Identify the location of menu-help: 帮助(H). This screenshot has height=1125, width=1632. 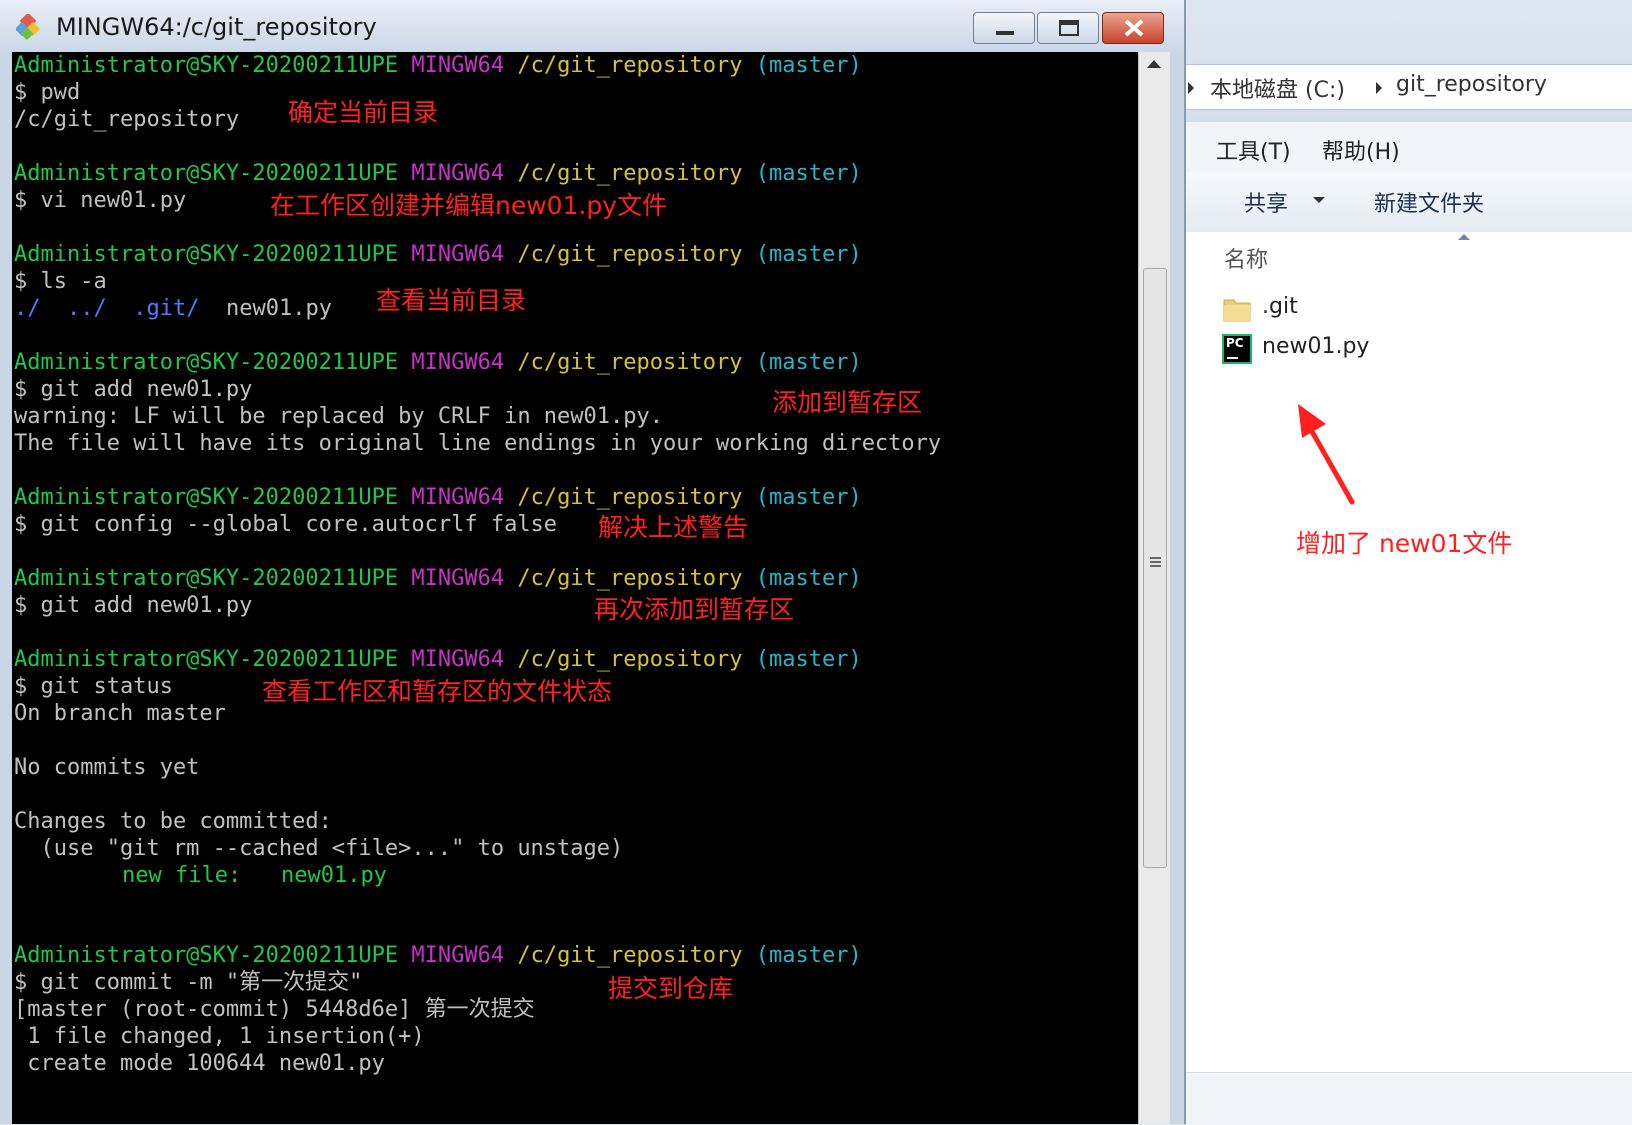
(1361, 150).